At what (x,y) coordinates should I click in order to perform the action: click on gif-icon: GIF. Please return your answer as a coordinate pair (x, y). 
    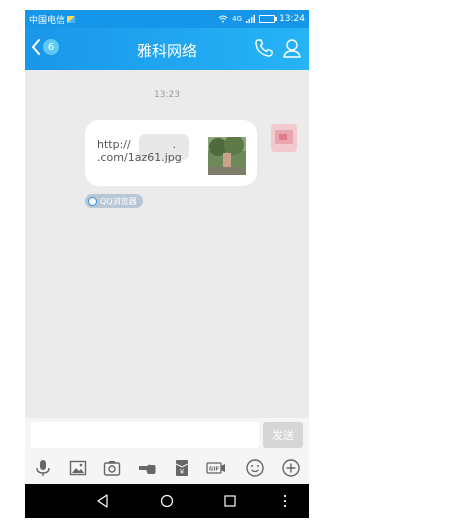
    Looking at the image, I should click on (216, 468).